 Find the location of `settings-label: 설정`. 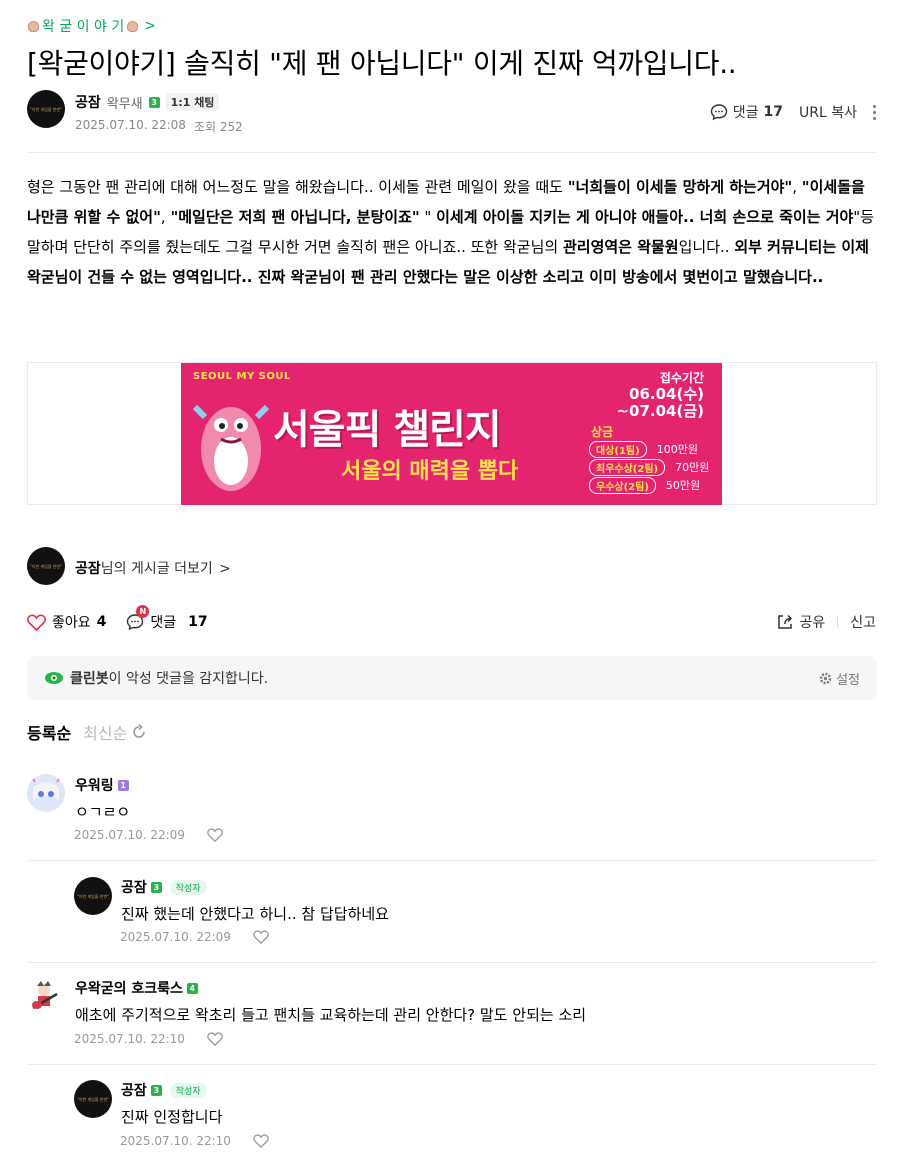

settings-label: 설정 is located at coordinates (848, 680).